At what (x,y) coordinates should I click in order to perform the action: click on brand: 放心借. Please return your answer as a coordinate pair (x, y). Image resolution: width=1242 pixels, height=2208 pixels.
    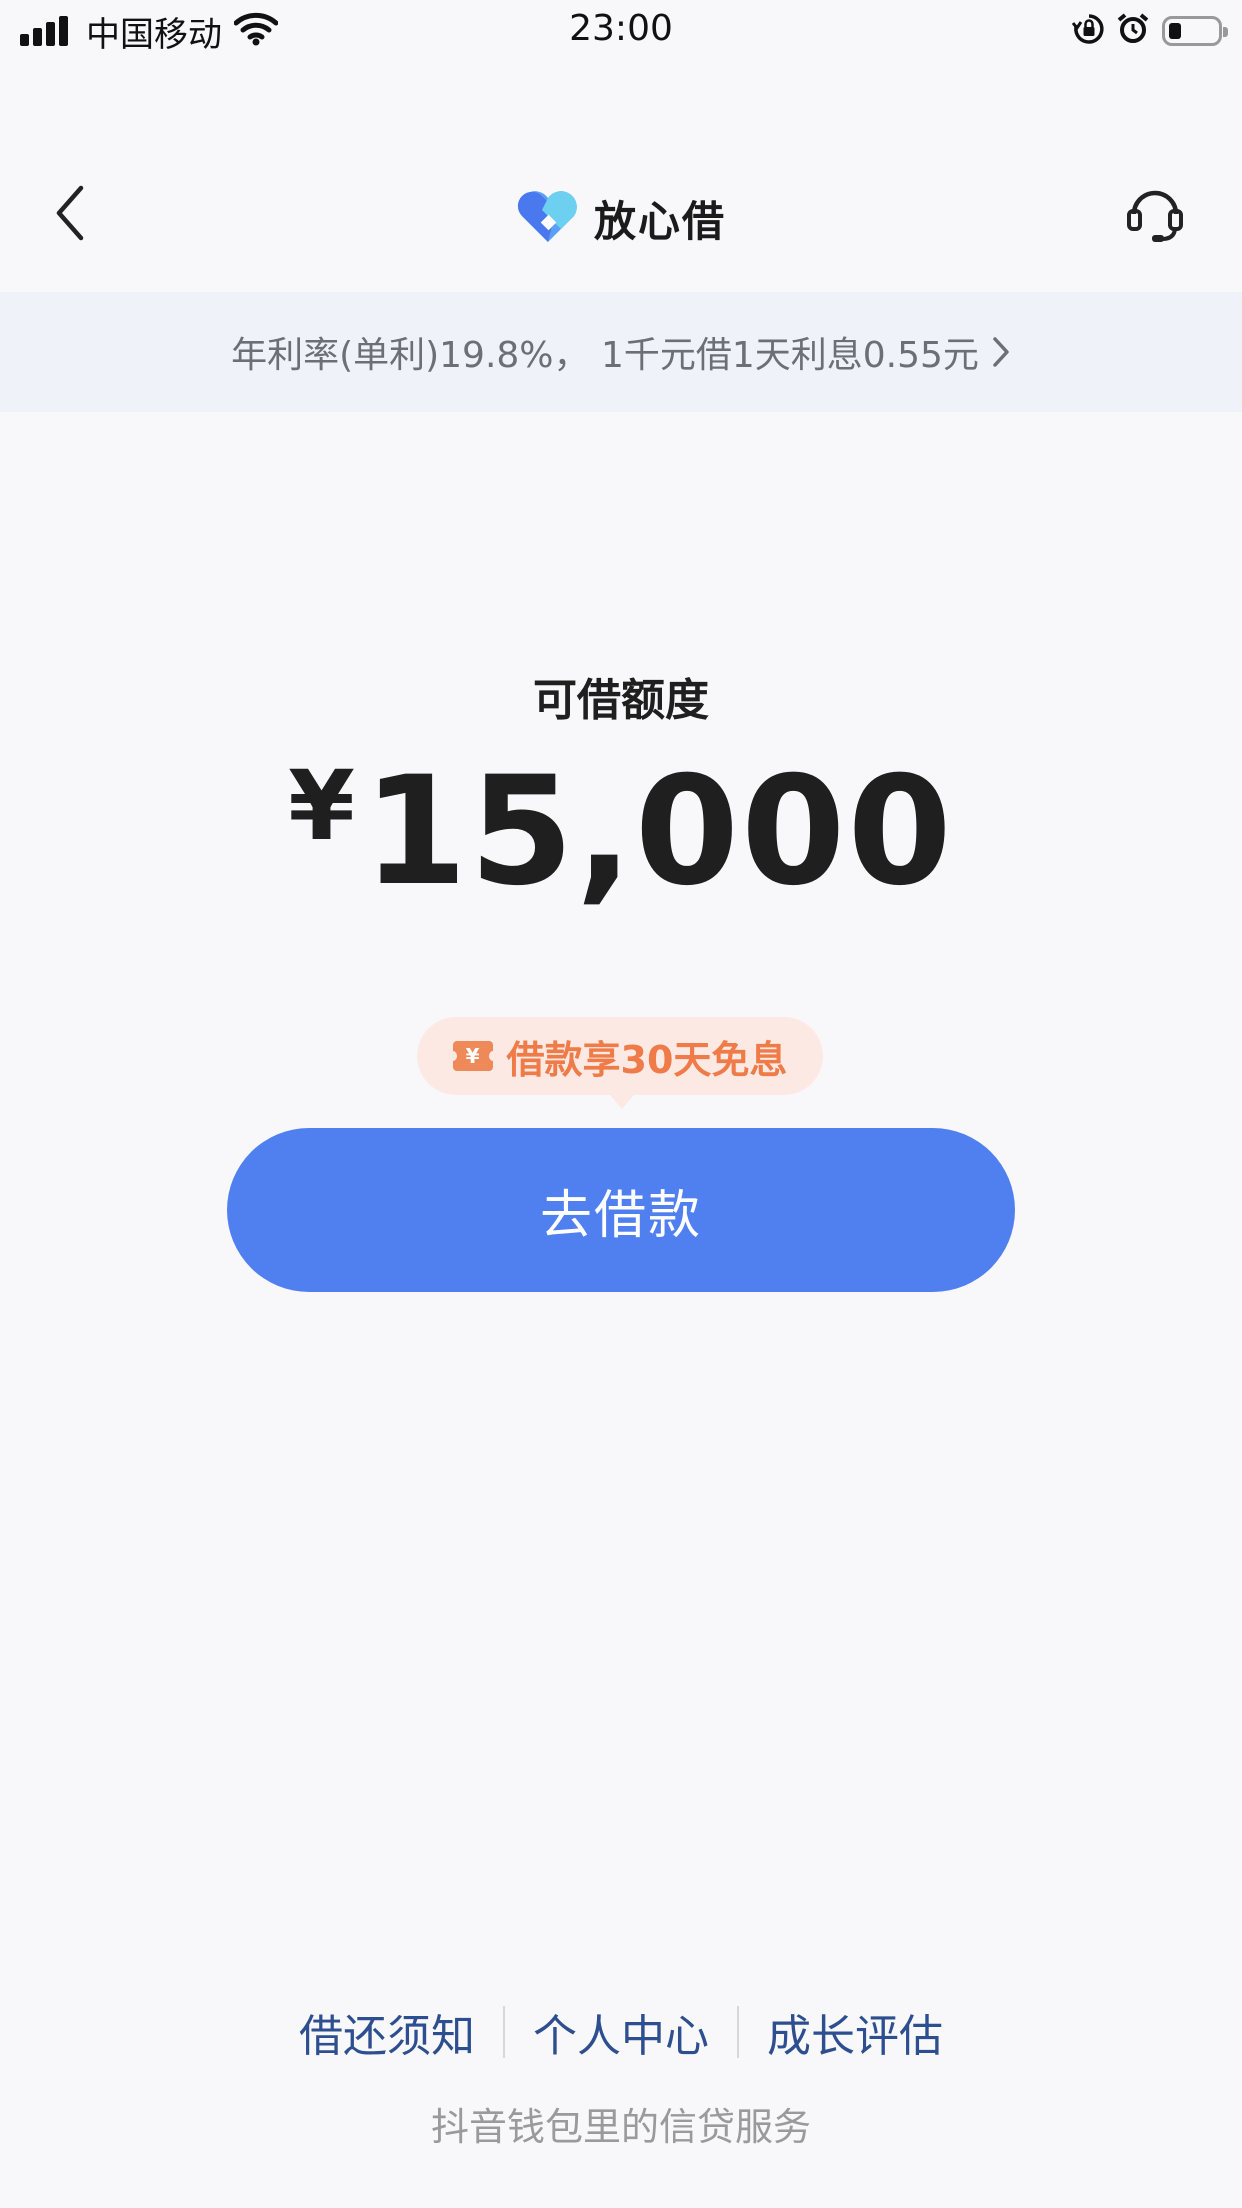
    Looking at the image, I should click on (621, 218).